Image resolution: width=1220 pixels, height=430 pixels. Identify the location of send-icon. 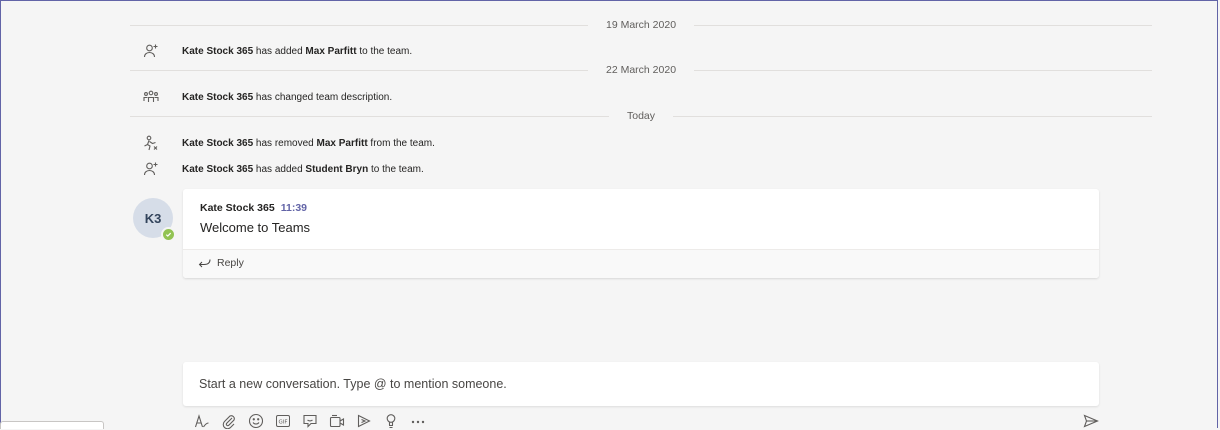
(1091, 421).